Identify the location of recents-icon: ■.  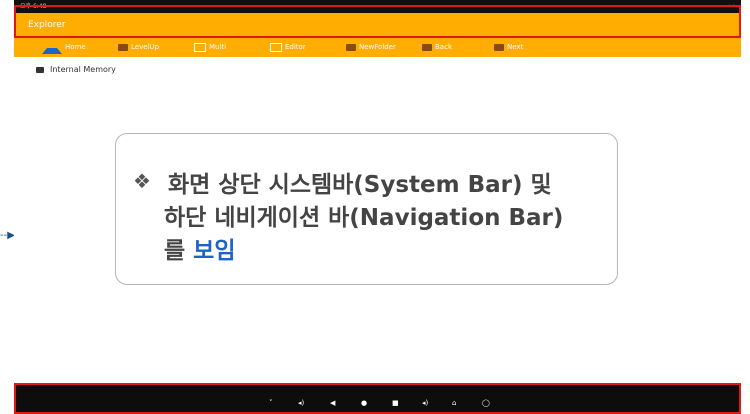
(395, 403).